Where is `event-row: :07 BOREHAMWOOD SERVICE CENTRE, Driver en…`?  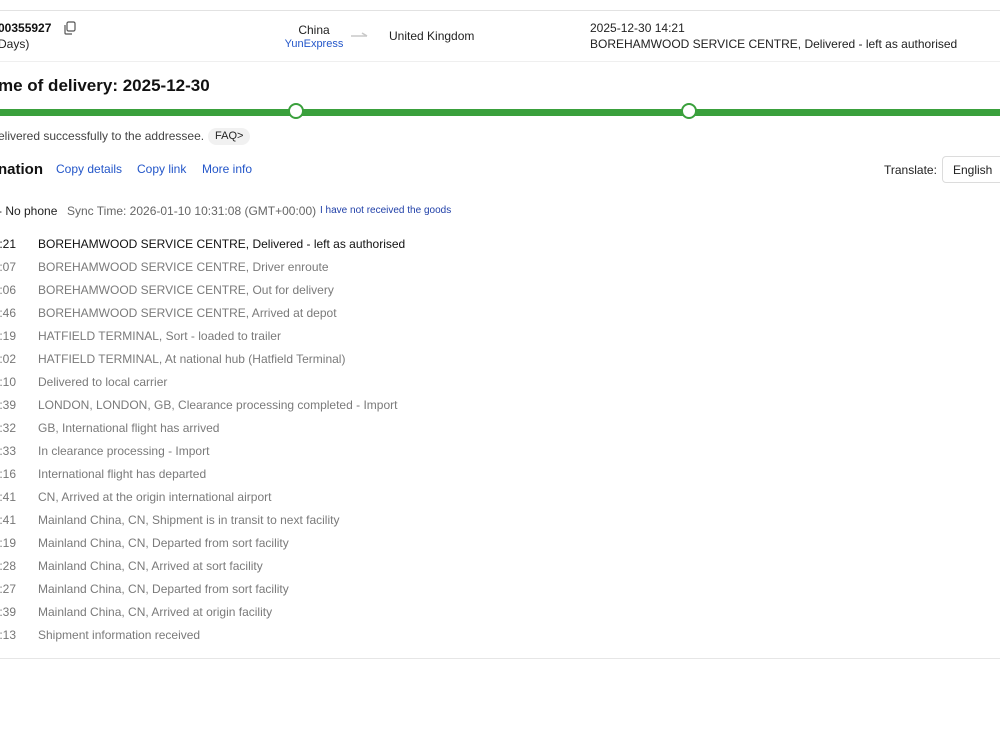
event-row: :07 BOREHAMWOOD SERVICE CENTRE, Driver en… is located at coordinates (500, 269).